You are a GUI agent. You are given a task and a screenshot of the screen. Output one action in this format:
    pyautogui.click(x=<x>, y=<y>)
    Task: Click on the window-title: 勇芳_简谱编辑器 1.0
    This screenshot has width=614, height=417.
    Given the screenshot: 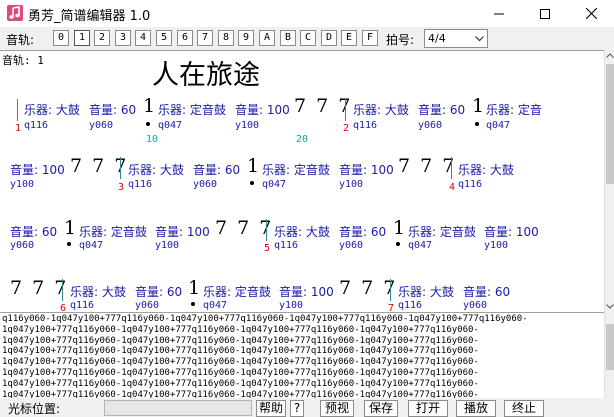 What is the action you would take?
    pyautogui.click(x=89, y=16)
    